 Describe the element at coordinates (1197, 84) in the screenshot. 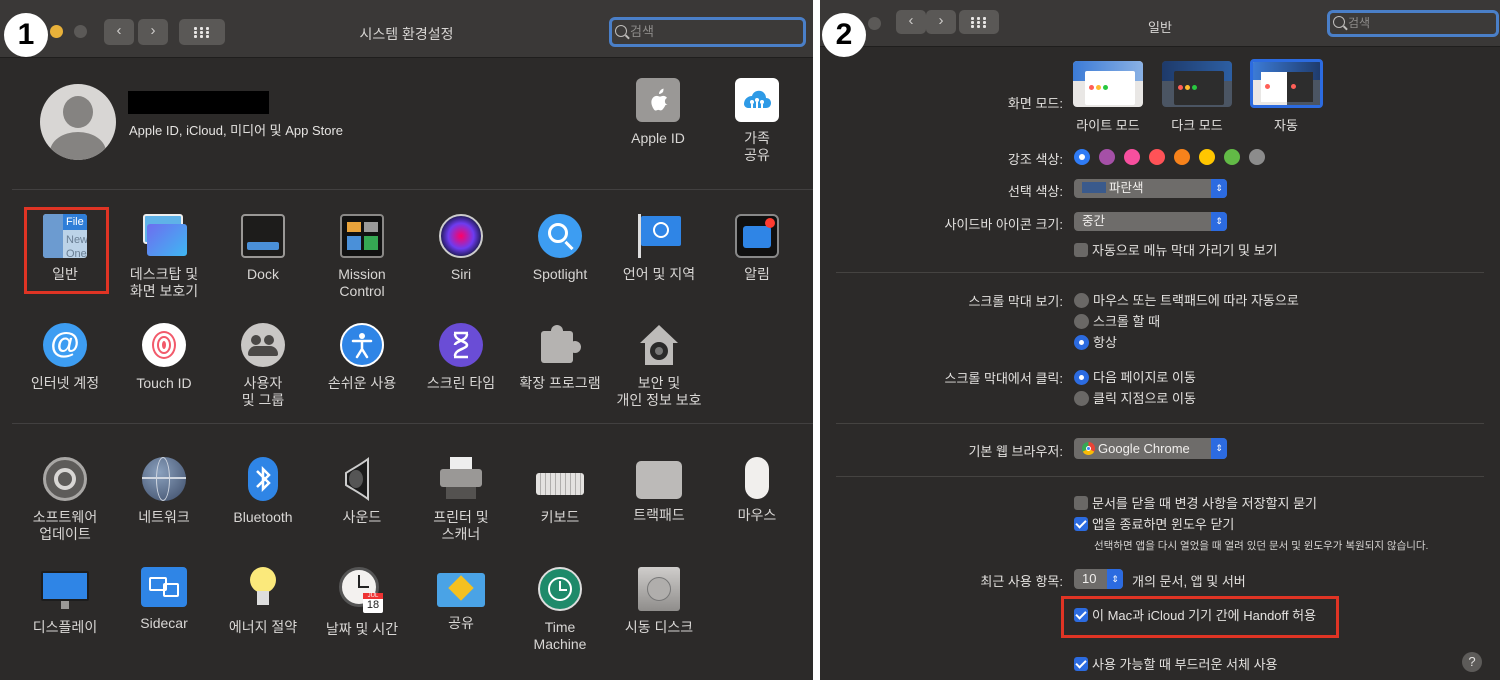

I see `appearance-dark-thumbnail` at that location.